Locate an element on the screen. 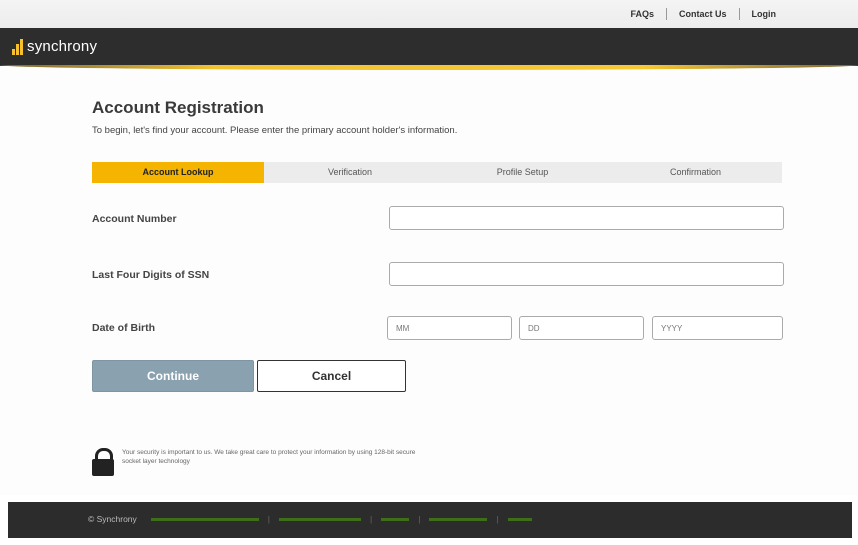 Image resolution: width=858 pixels, height=545 pixels. login-link: Login is located at coordinates (764, 14).